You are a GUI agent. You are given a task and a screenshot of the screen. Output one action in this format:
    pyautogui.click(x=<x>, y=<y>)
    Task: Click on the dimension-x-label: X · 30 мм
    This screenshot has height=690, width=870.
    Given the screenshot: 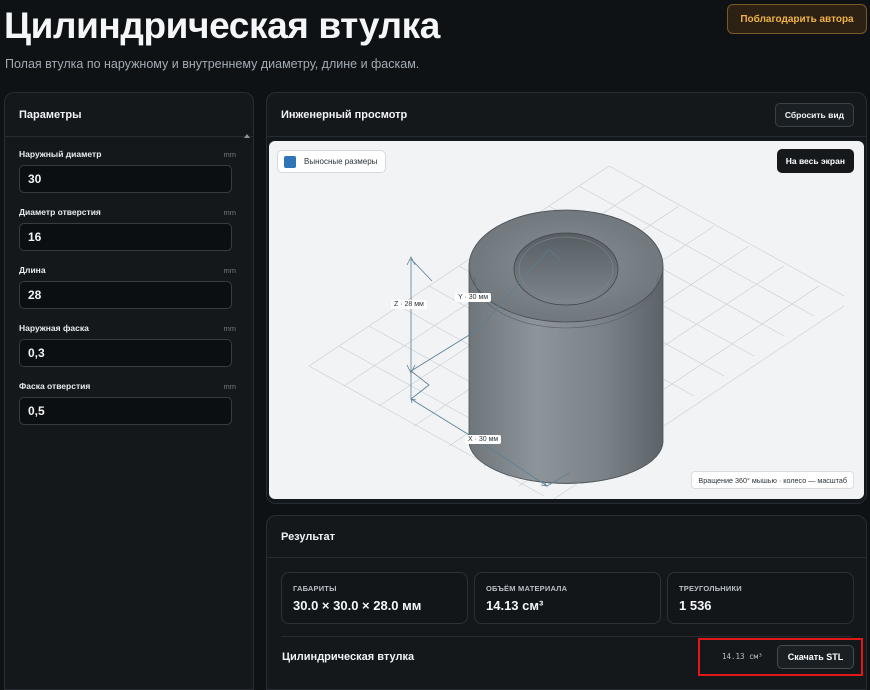 What is the action you would take?
    pyautogui.click(x=483, y=439)
    